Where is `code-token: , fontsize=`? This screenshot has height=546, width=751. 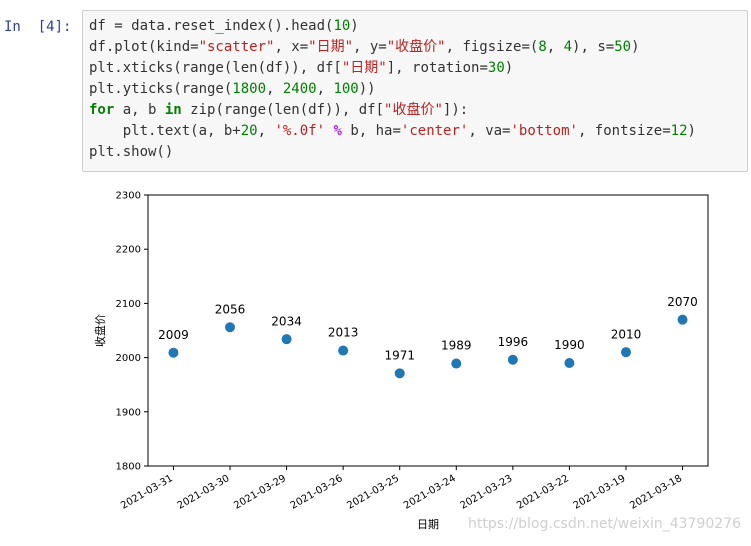
code-token: , fontsize= is located at coordinates (624, 131).